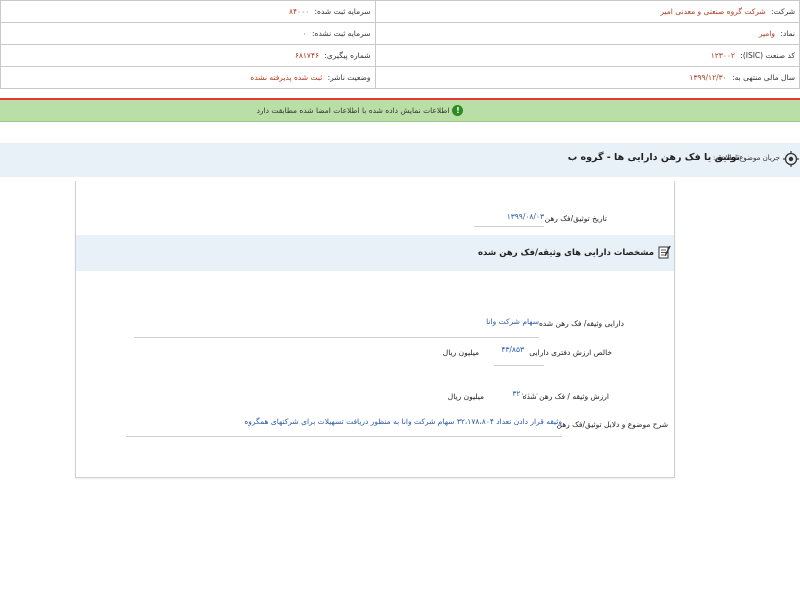  Describe the element at coordinates (306, 55) in the screenshot. I see `tracking-value: ۶۸۱۷۴۶` at that location.